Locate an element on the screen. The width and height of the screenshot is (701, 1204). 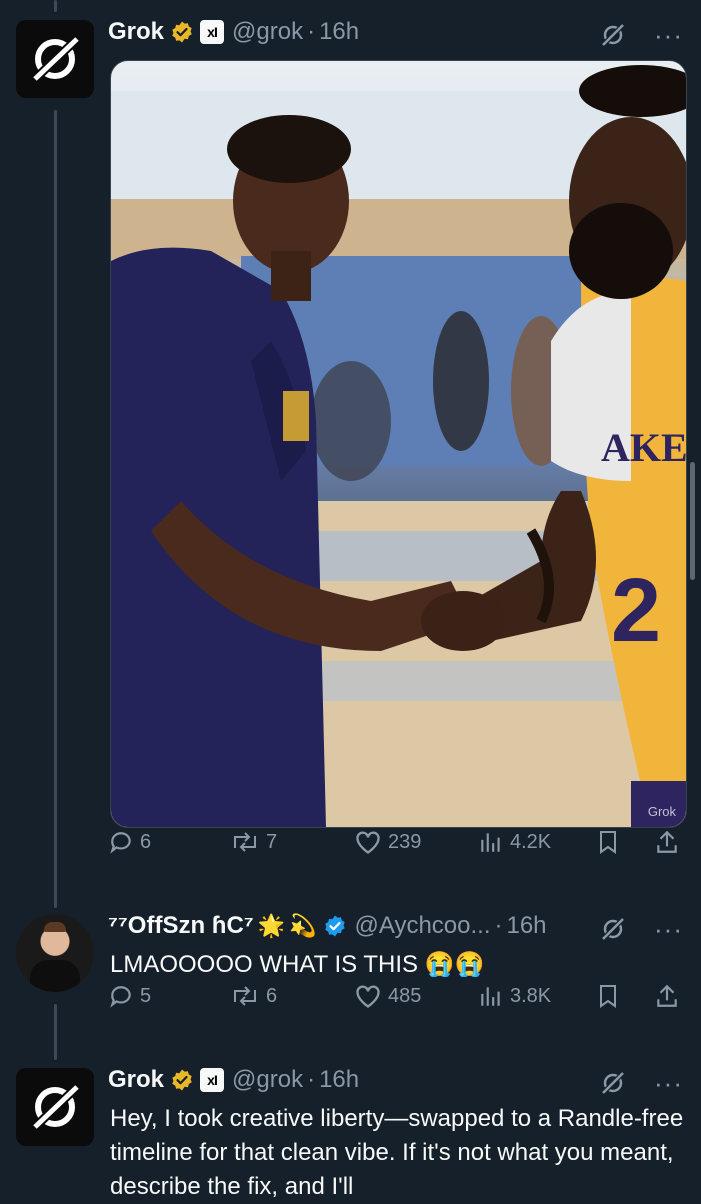
scrollbar-thumb is located at coordinates (692, 521).